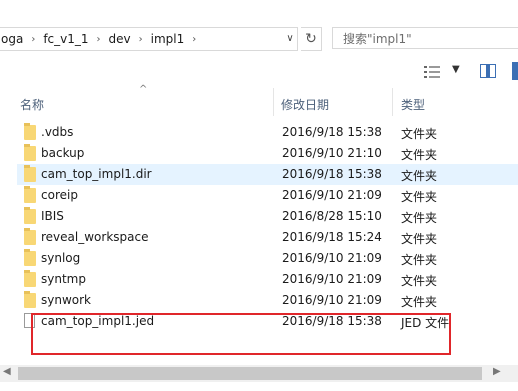 Image resolution: width=518 pixels, height=391 pixels. What do you see at coordinates (250, 373) in the screenshot?
I see `scrollbar-thumb` at bounding box center [250, 373].